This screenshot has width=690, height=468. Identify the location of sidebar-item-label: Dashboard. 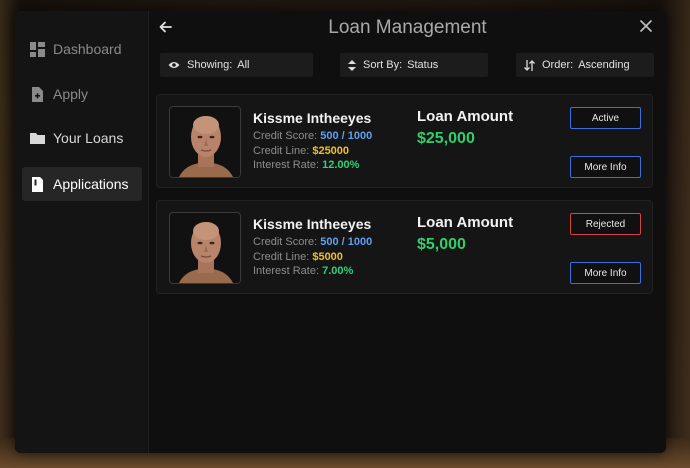
(87, 49).